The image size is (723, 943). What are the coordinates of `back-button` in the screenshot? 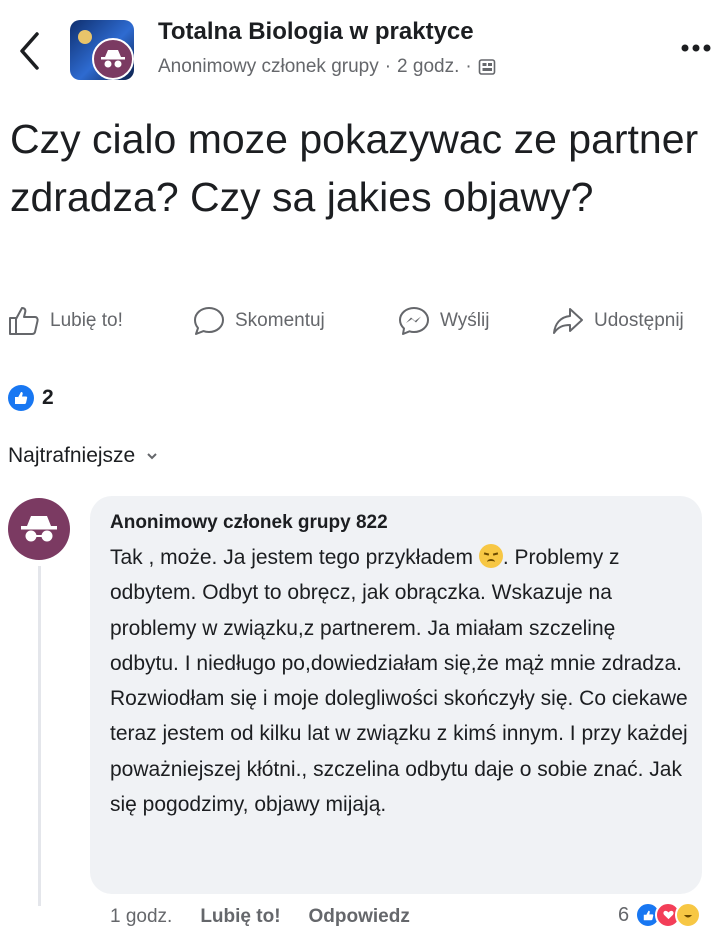 It's located at (29, 51).